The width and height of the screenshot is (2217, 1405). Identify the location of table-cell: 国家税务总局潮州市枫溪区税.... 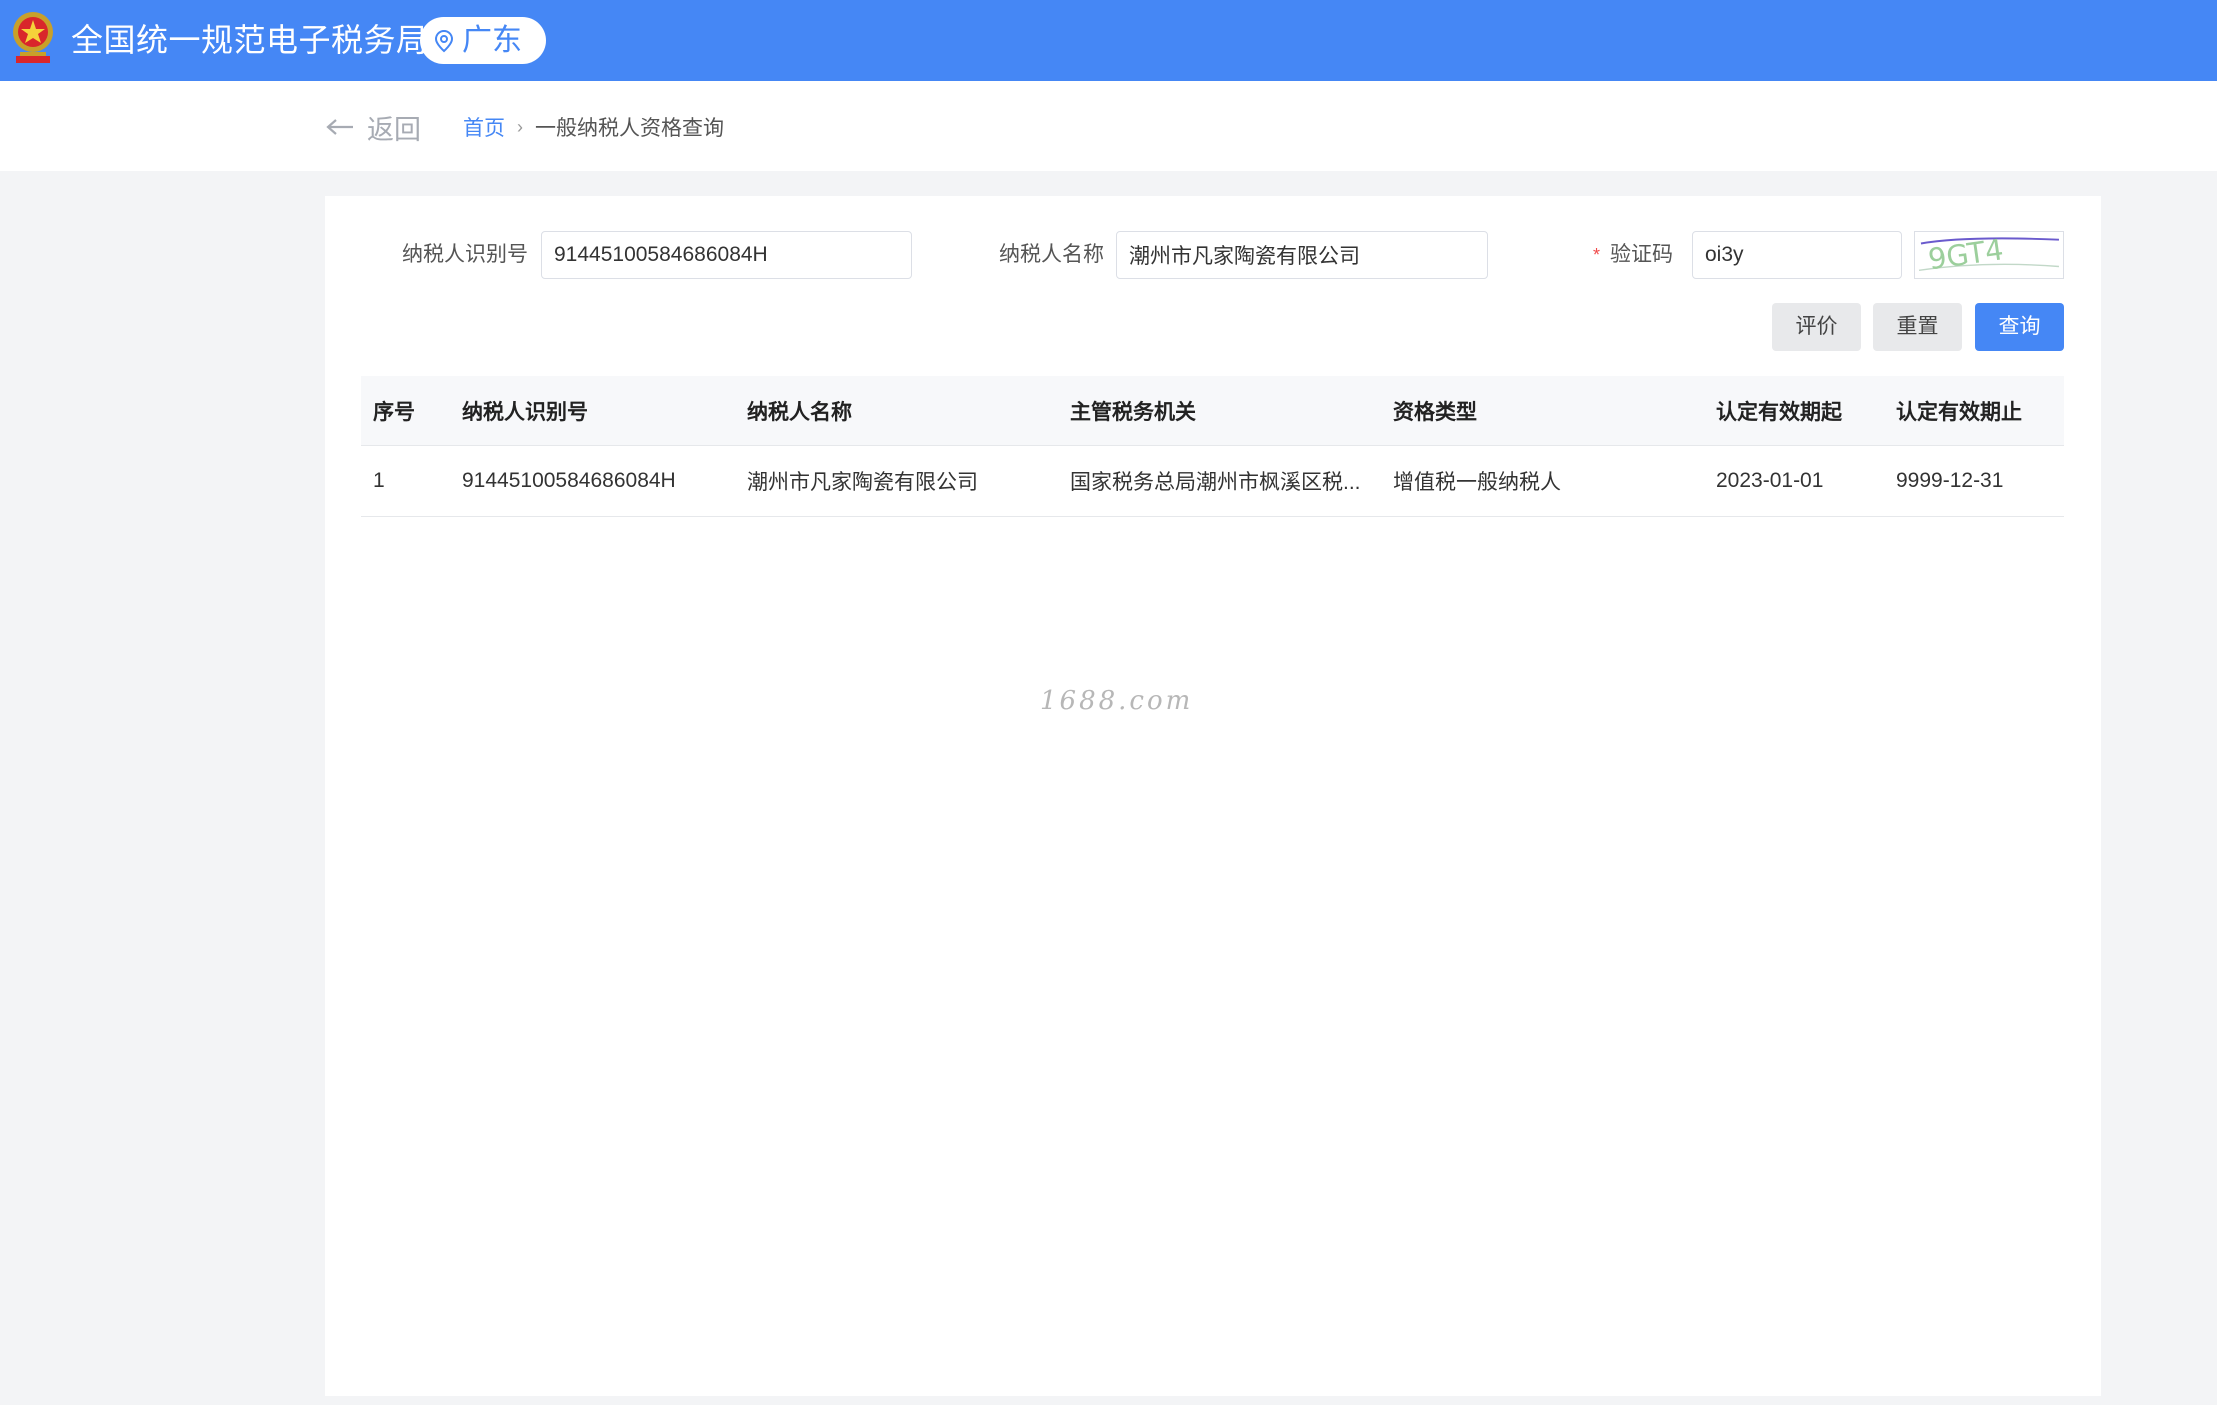
(1215, 482).